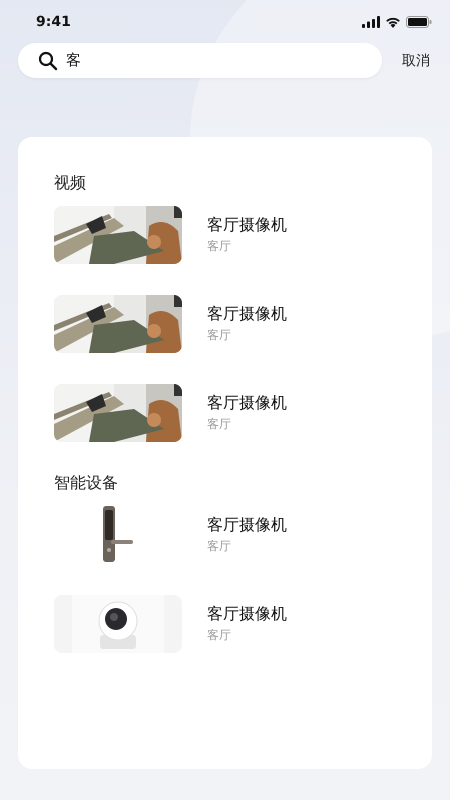  I want to click on cancel-button: 取消, so click(416, 61).